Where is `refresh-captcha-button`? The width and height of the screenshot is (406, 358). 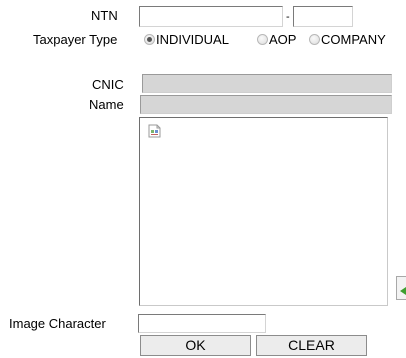
refresh-captcha-button is located at coordinates (401, 288).